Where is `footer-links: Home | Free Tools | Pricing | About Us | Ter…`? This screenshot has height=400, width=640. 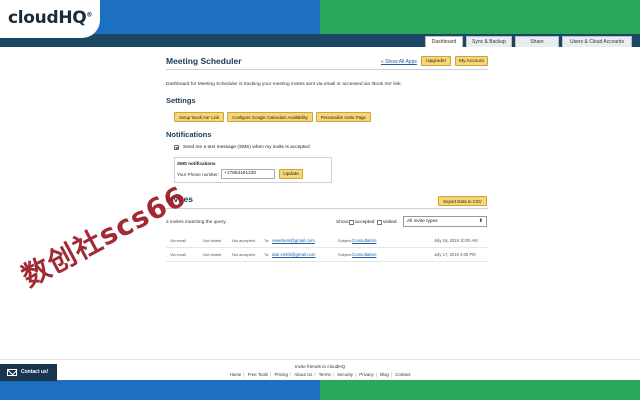
footer-links: Home | Free Tools | Pricing | About Us | Ter… is located at coordinates (320, 374).